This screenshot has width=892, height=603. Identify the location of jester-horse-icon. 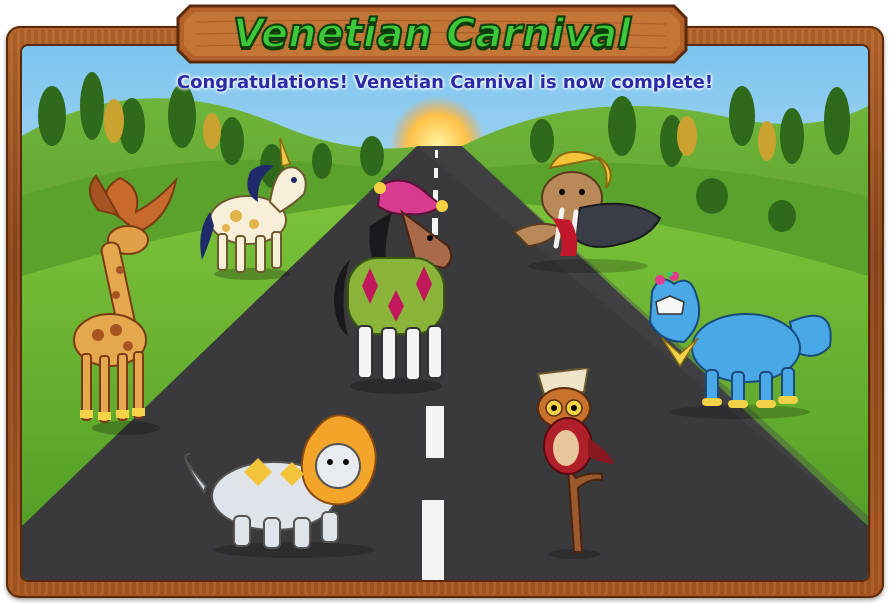
(393, 286).